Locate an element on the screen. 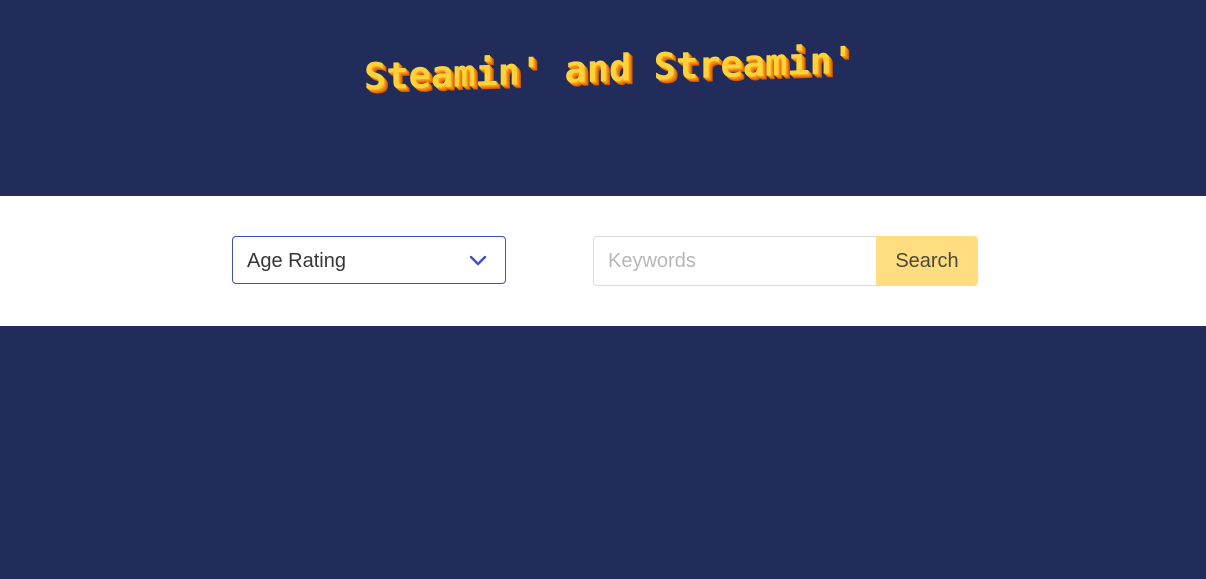 The height and width of the screenshot is (579, 1206). search-button: Search is located at coordinates (927, 261).